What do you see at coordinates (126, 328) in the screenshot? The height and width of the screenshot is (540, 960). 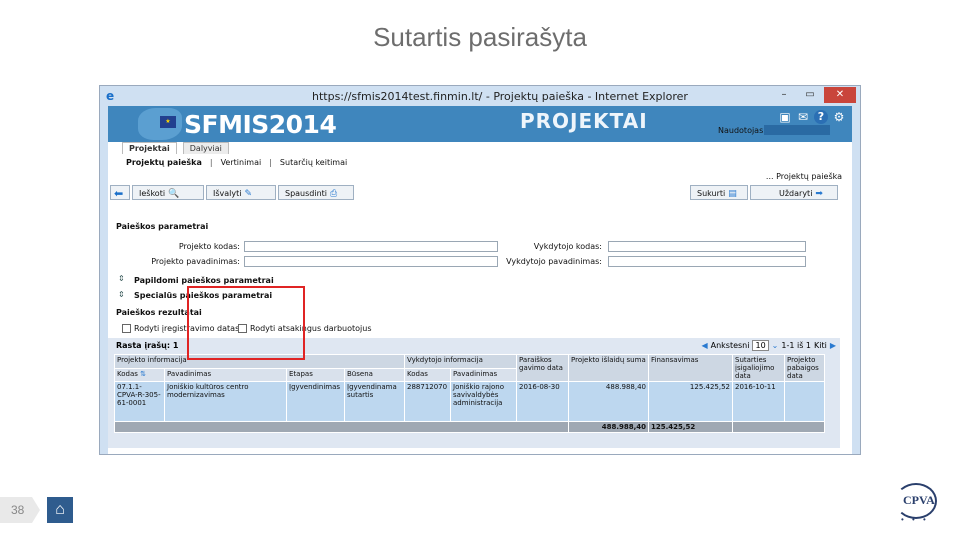 I see `show-registration-checkbox` at bounding box center [126, 328].